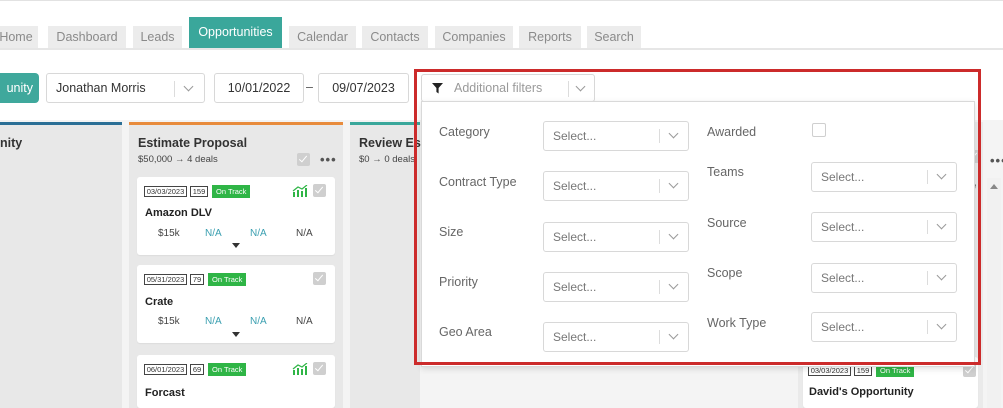 Image resolution: width=1003 pixels, height=408 pixels. I want to click on tab-calendar: Calendar, so click(322, 37).